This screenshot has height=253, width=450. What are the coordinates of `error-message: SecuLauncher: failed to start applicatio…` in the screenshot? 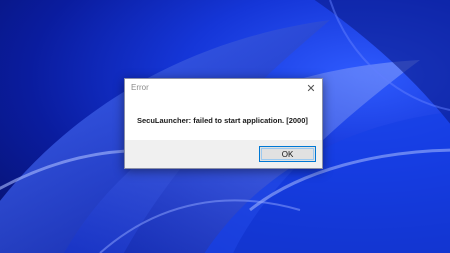 It's located at (222, 120).